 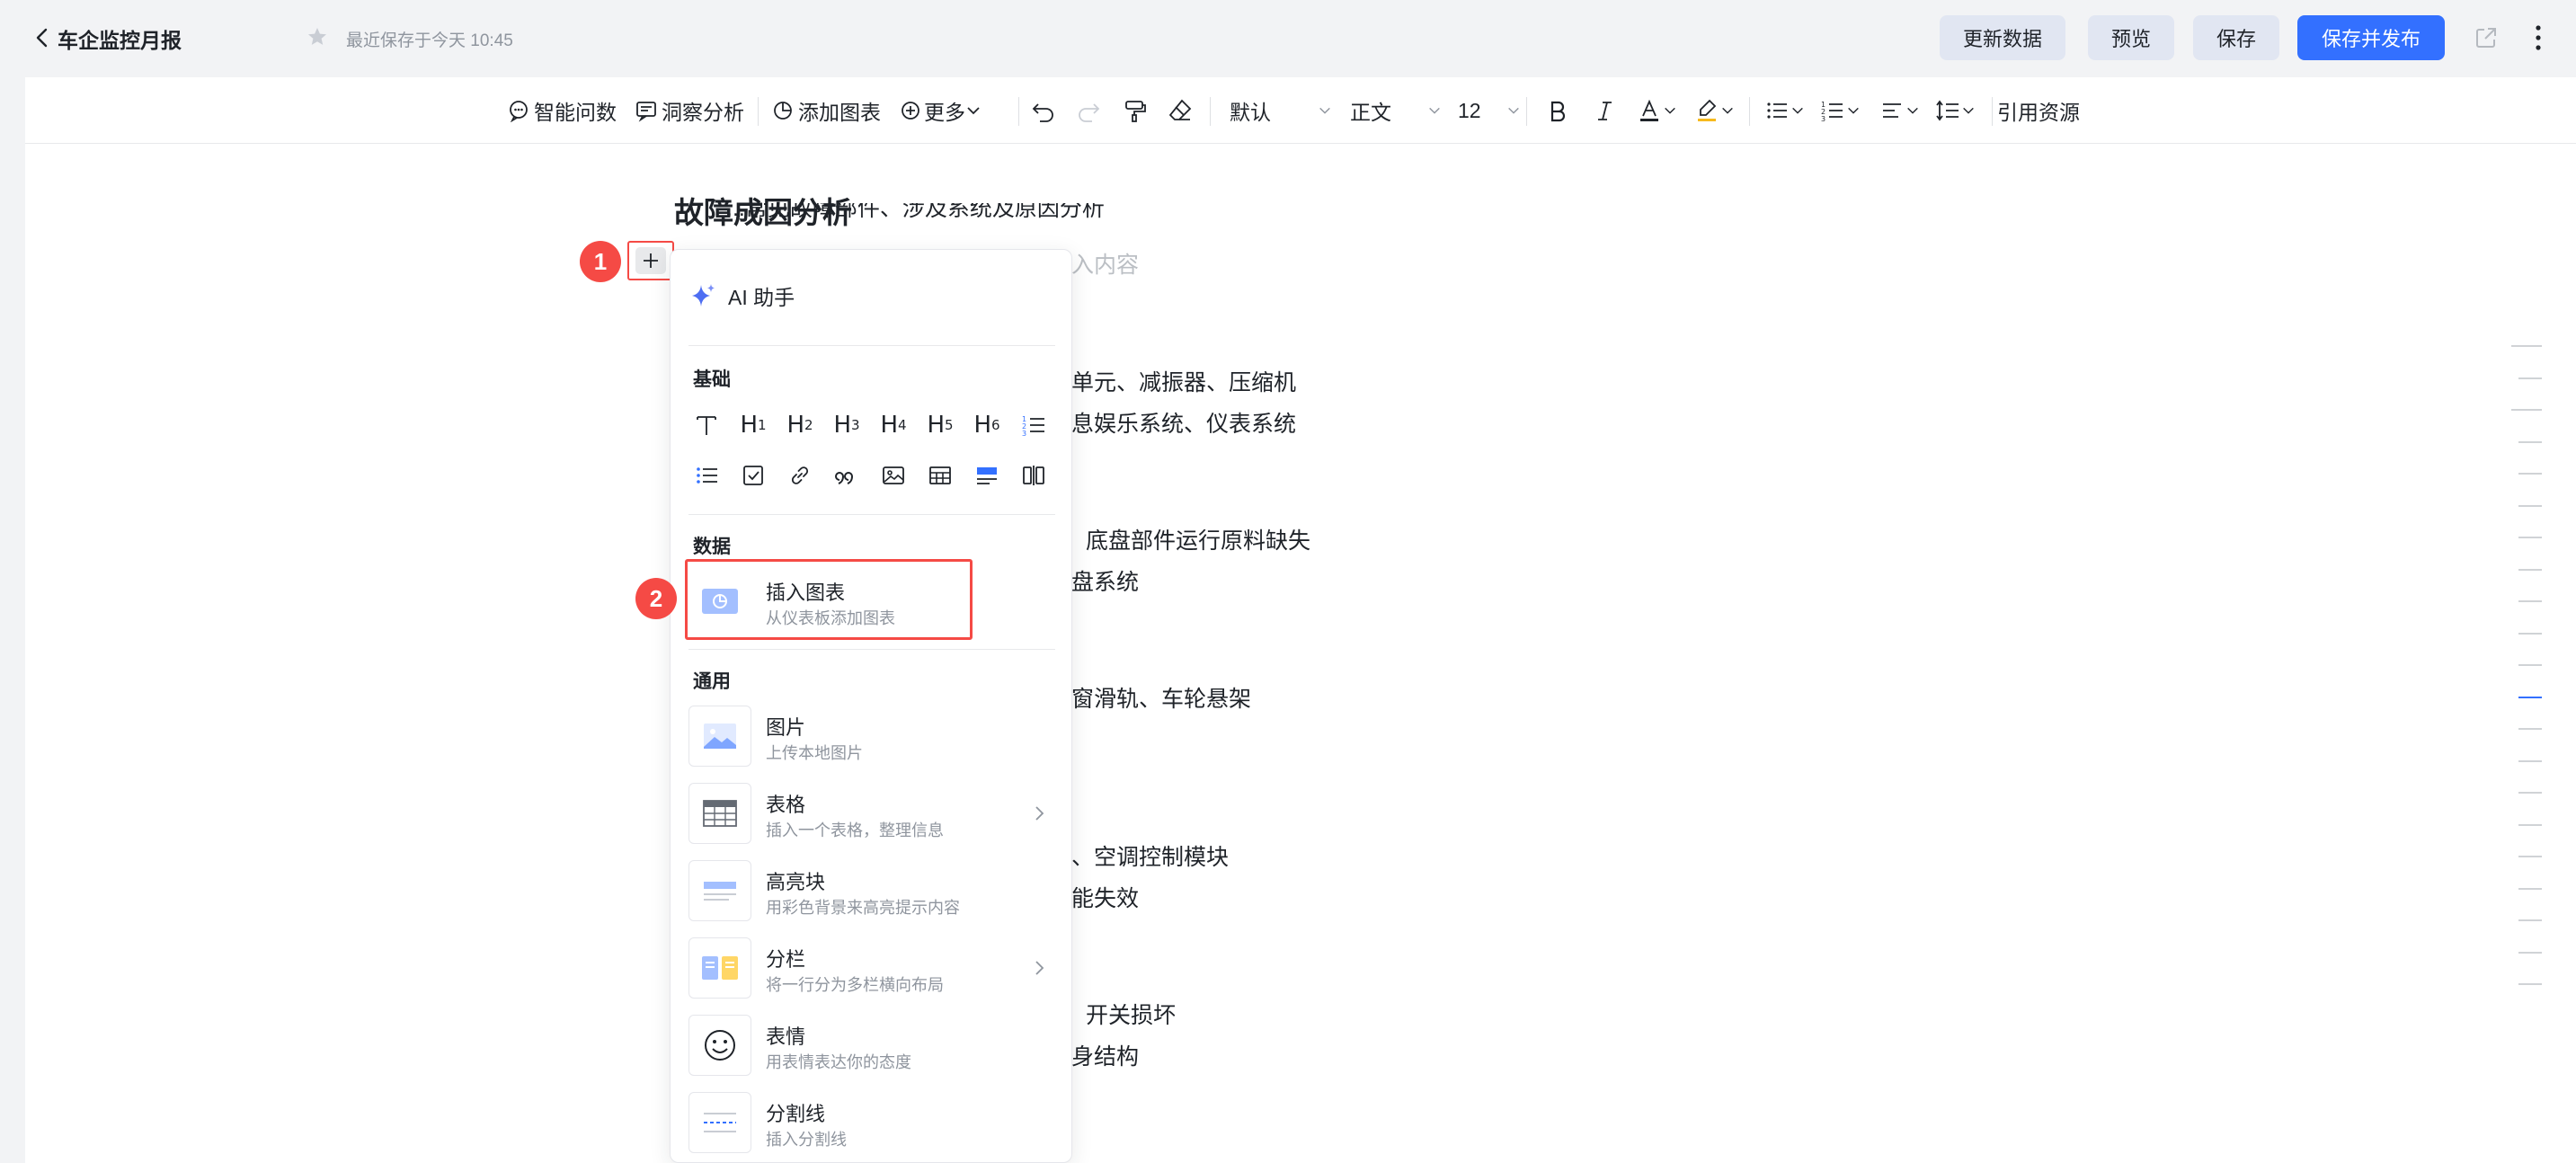 What do you see at coordinates (1198, 539) in the screenshot?
I see `paragraph-line: 底盘部件运行原料缺失` at bounding box center [1198, 539].